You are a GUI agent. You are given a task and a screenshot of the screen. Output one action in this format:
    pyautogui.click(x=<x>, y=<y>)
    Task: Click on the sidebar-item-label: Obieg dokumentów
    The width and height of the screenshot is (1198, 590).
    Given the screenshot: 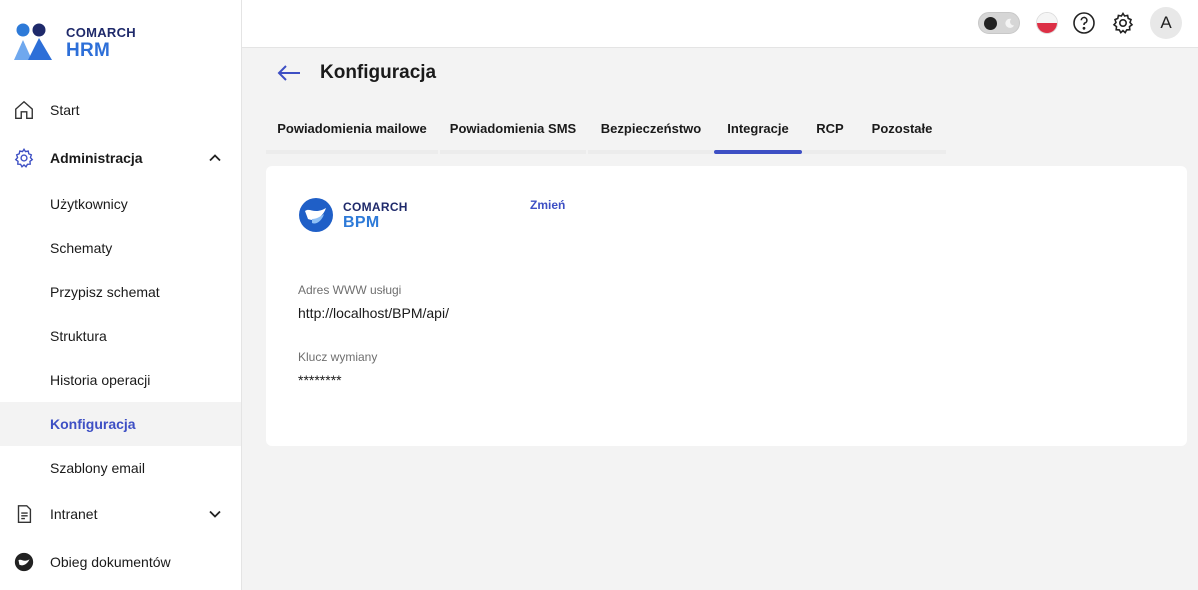 What is the action you would take?
    pyautogui.click(x=110, y=562)
    